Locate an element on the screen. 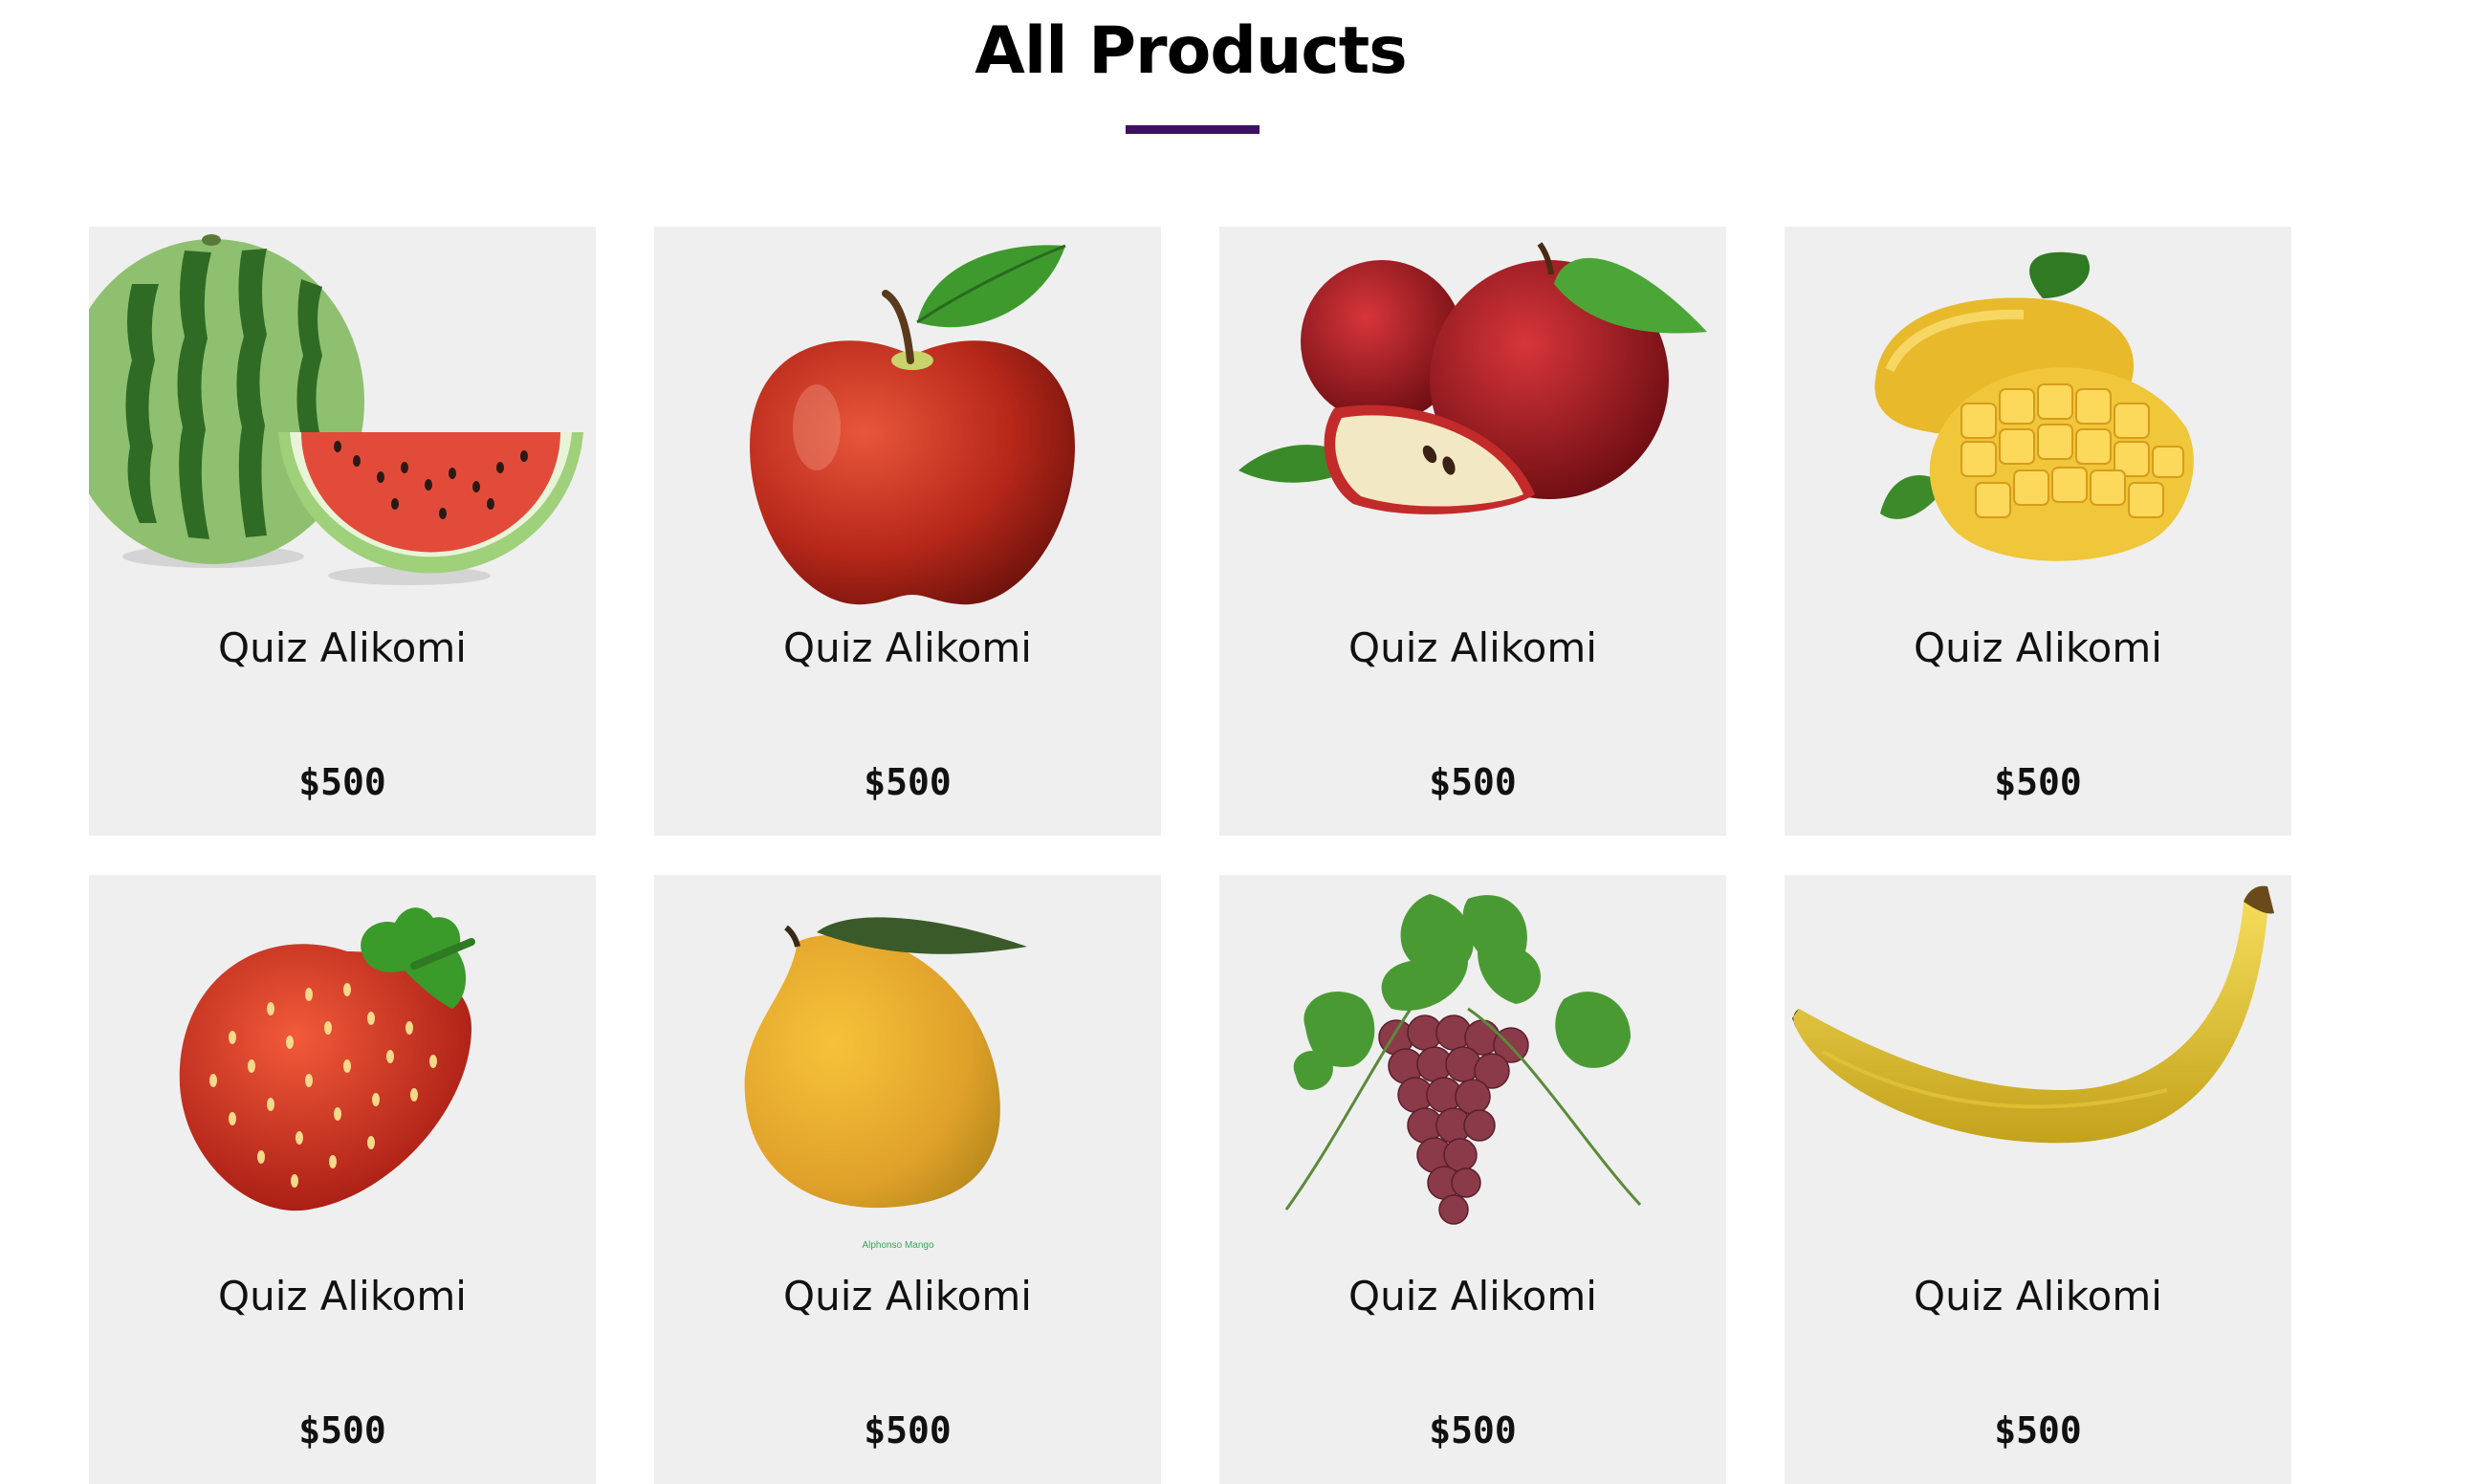 Image resolution: width=2475 pixels, height=1484 pixels. alphonso-mango-image: Alphonso Mango is located at coordinates (908, 1066).